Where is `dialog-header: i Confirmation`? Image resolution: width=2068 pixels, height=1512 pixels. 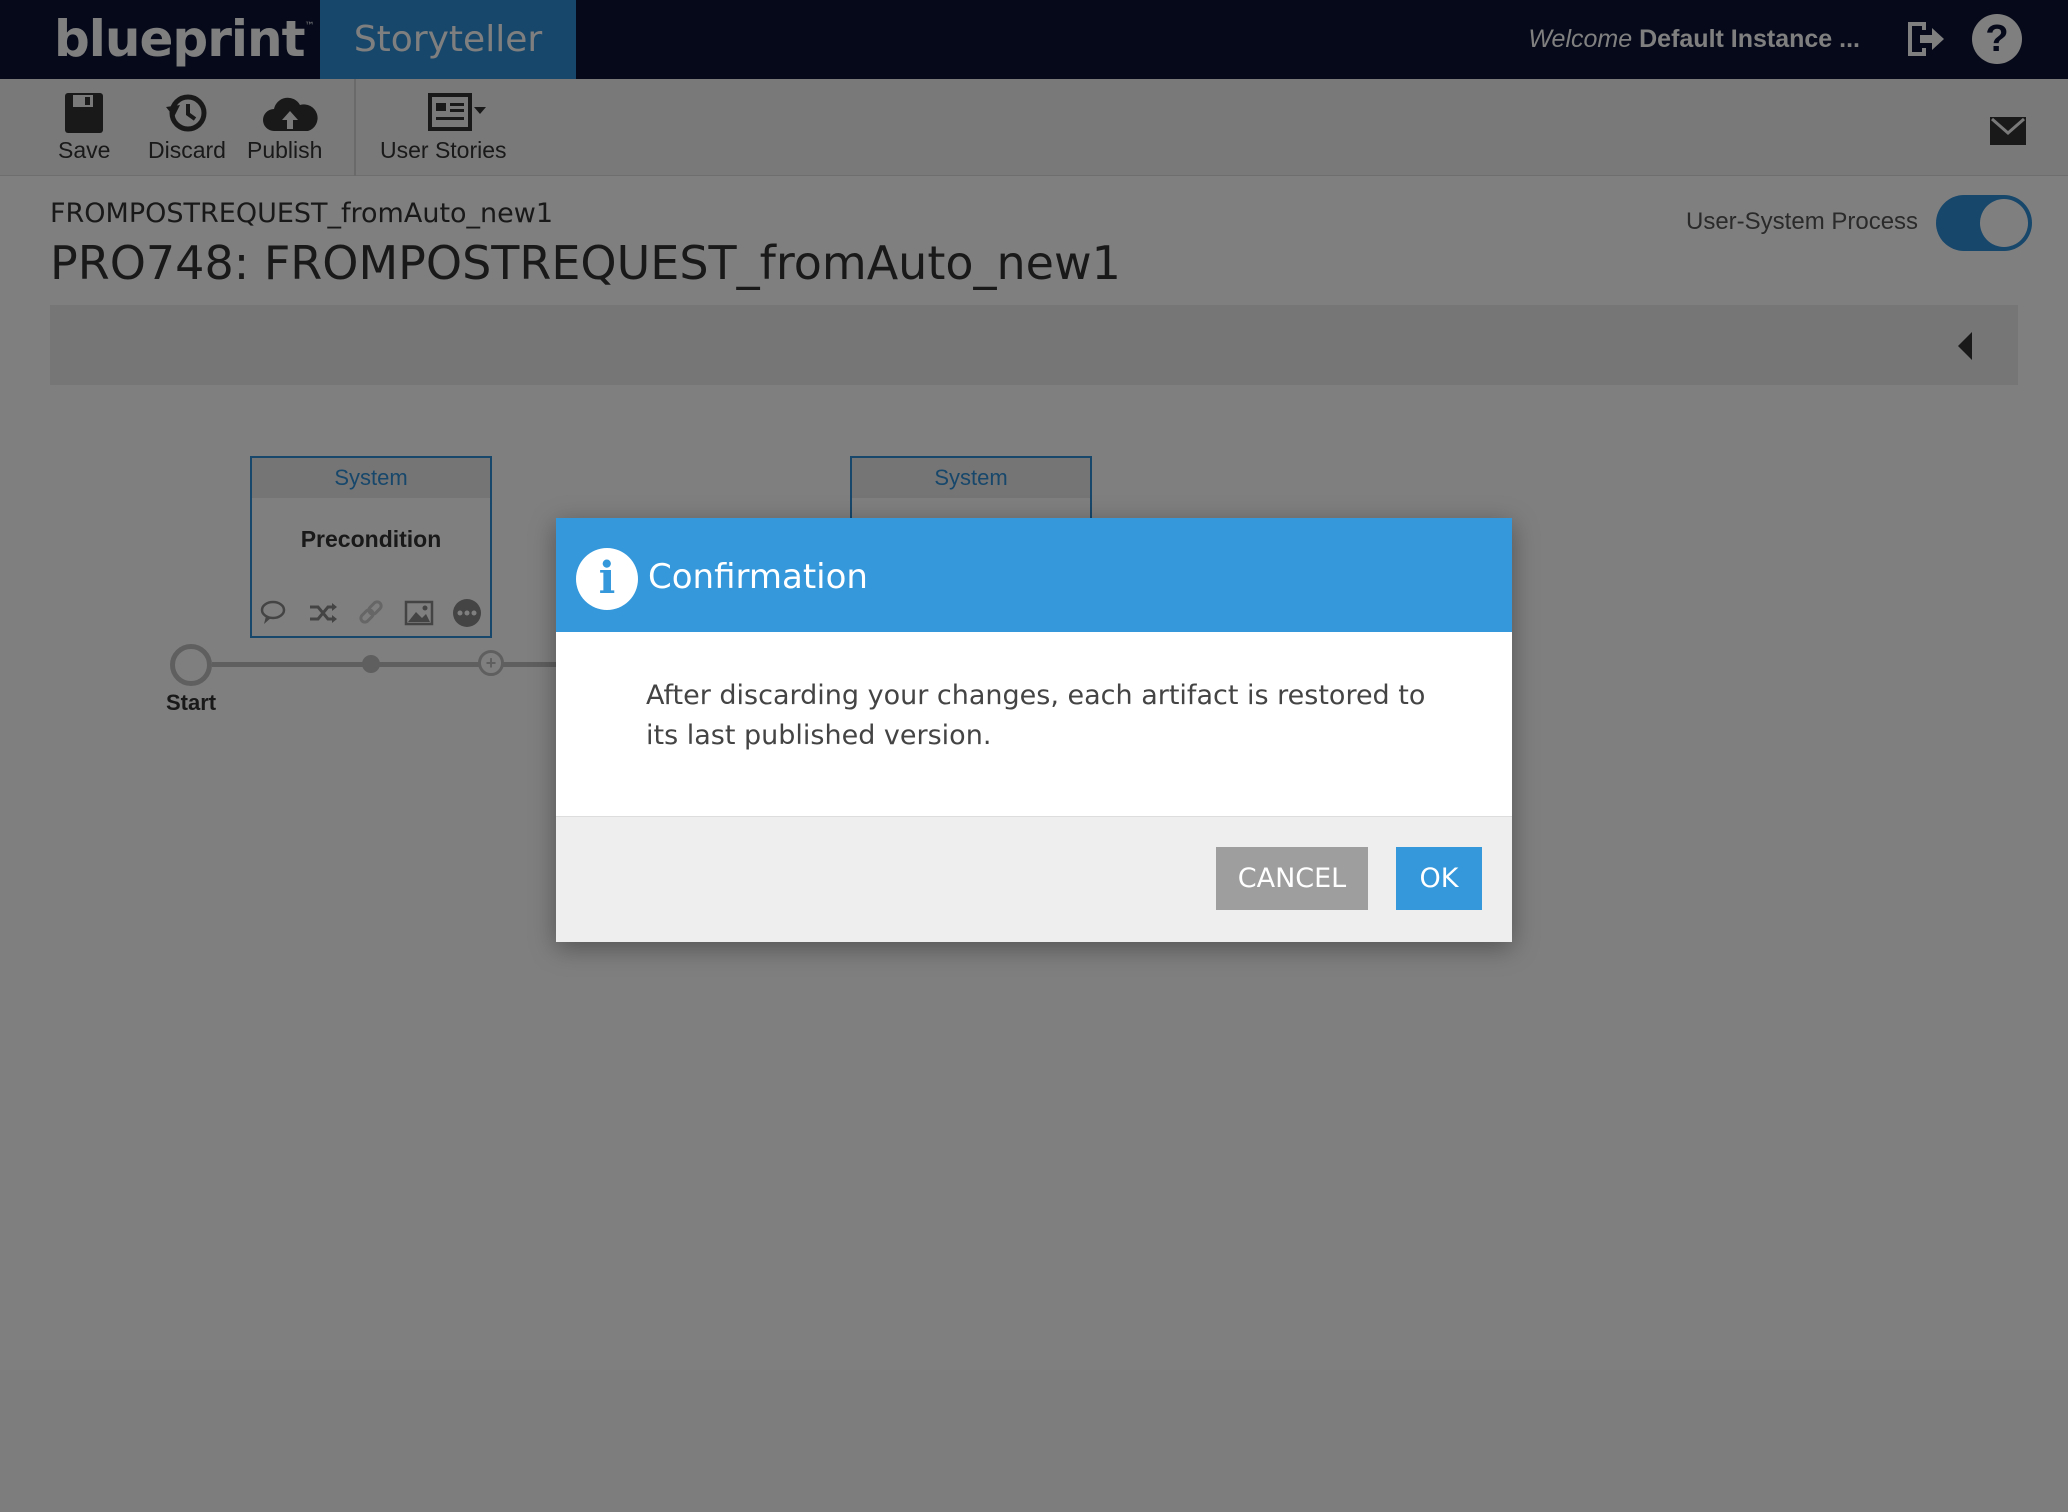
dialog-header: i Confirmation is located at coordinates (1034, 575).